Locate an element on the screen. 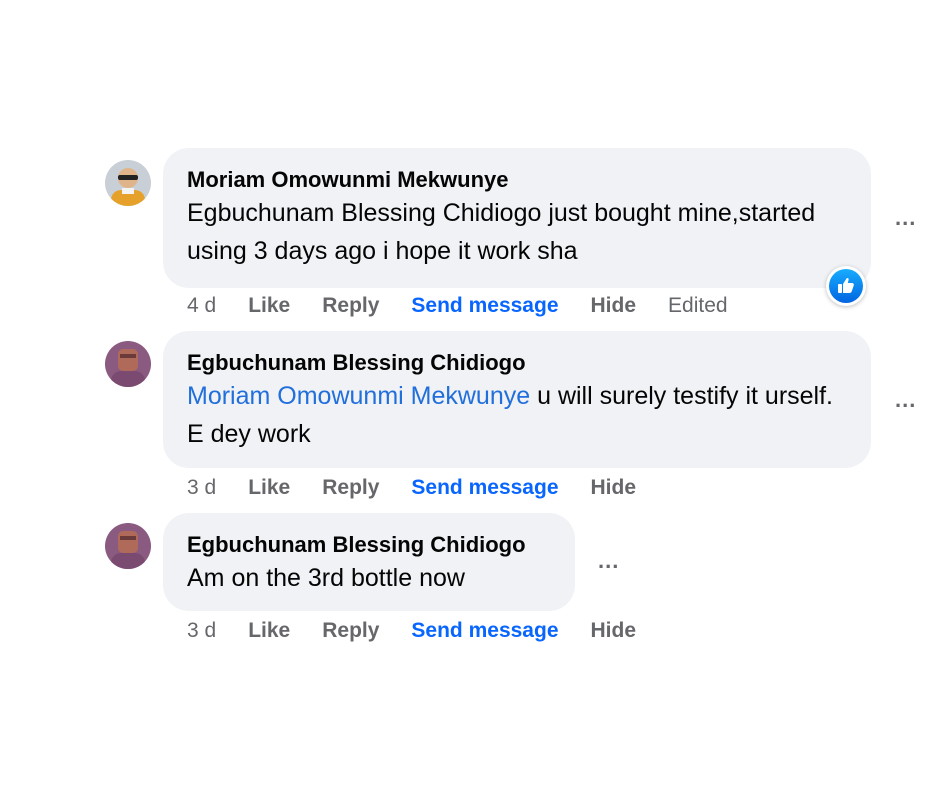  comment-author: Moriam Omowunmi Mekwunye is located at coordinates (517, 180).